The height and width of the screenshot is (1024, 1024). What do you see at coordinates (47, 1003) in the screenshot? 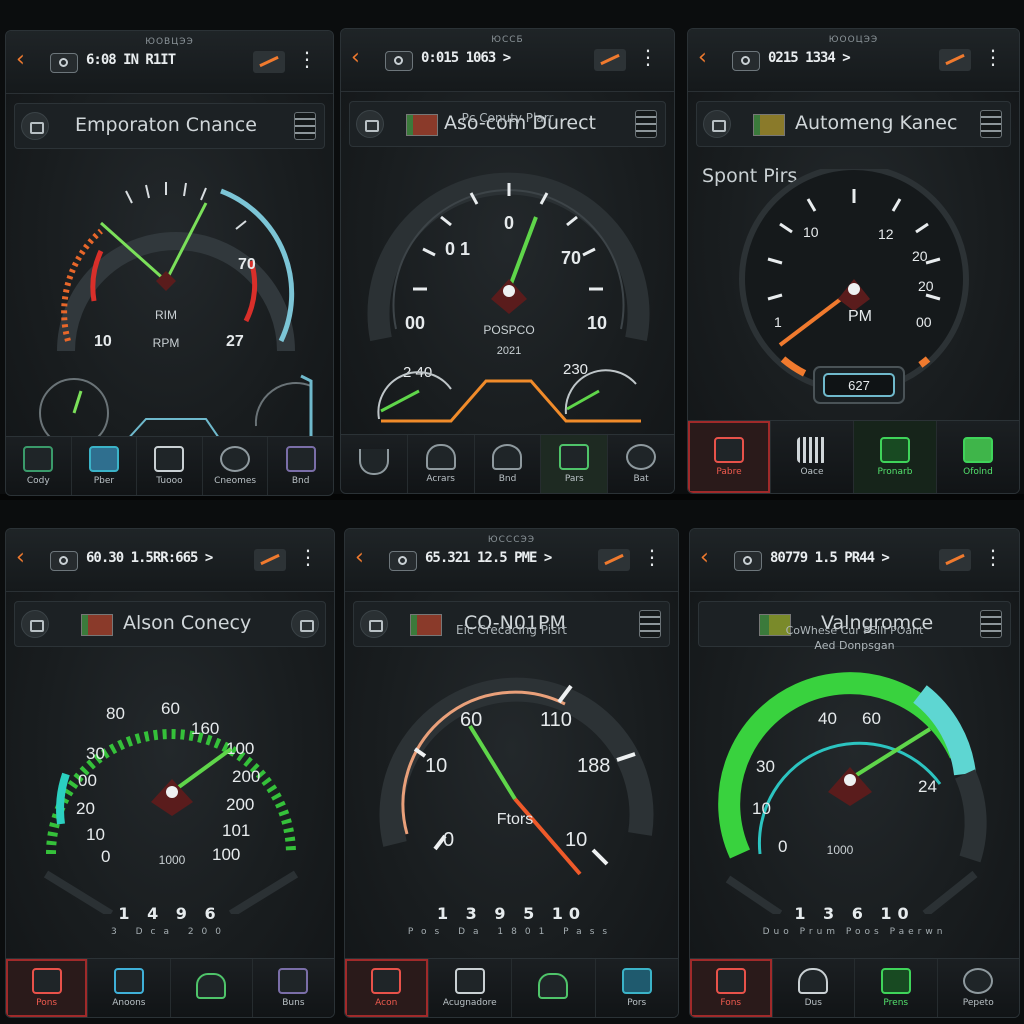
I see `button-label: Pons` at bounding box center [47, 1003].